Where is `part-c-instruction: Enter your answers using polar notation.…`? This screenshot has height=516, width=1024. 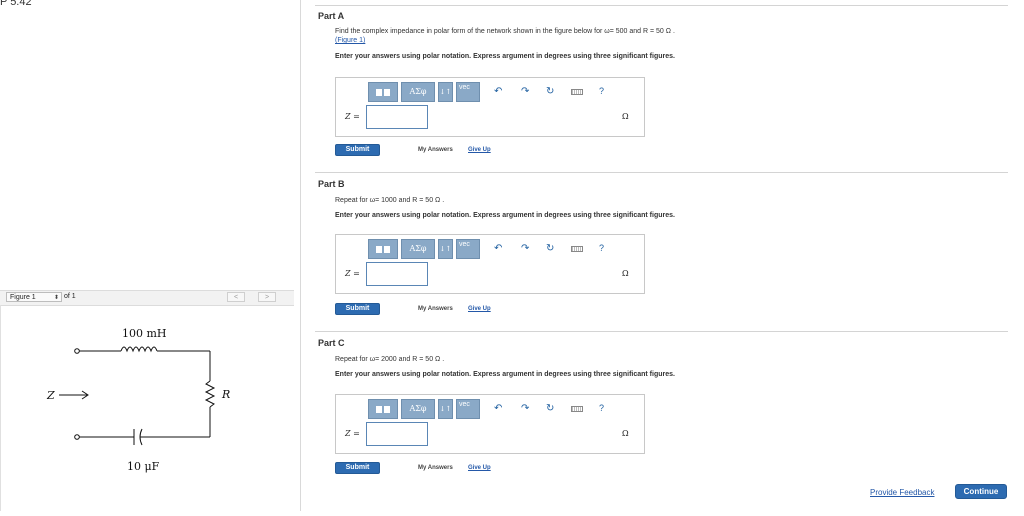
part-c-instruction: Enter your answers using polar notation.… is located at coordinates (505, 374).